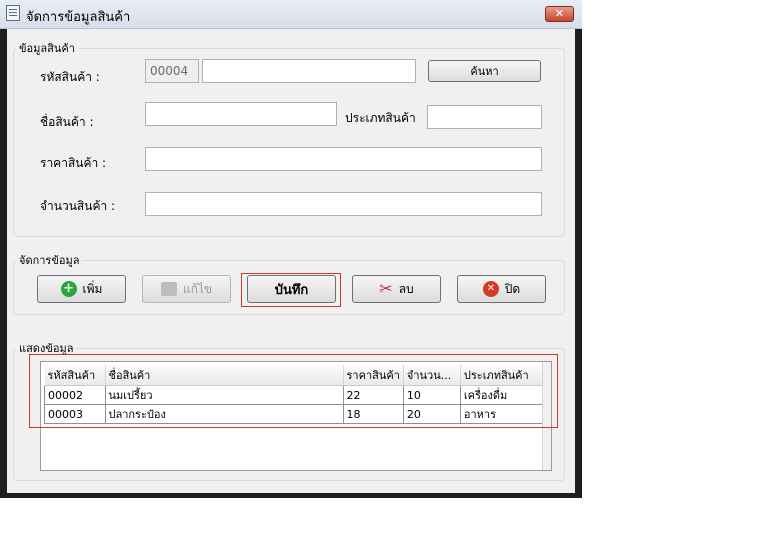 Image resolution: width=779 pixels, height=560 pixels. I want to click on close-button: ✕ ปิด, so click(501, 289).